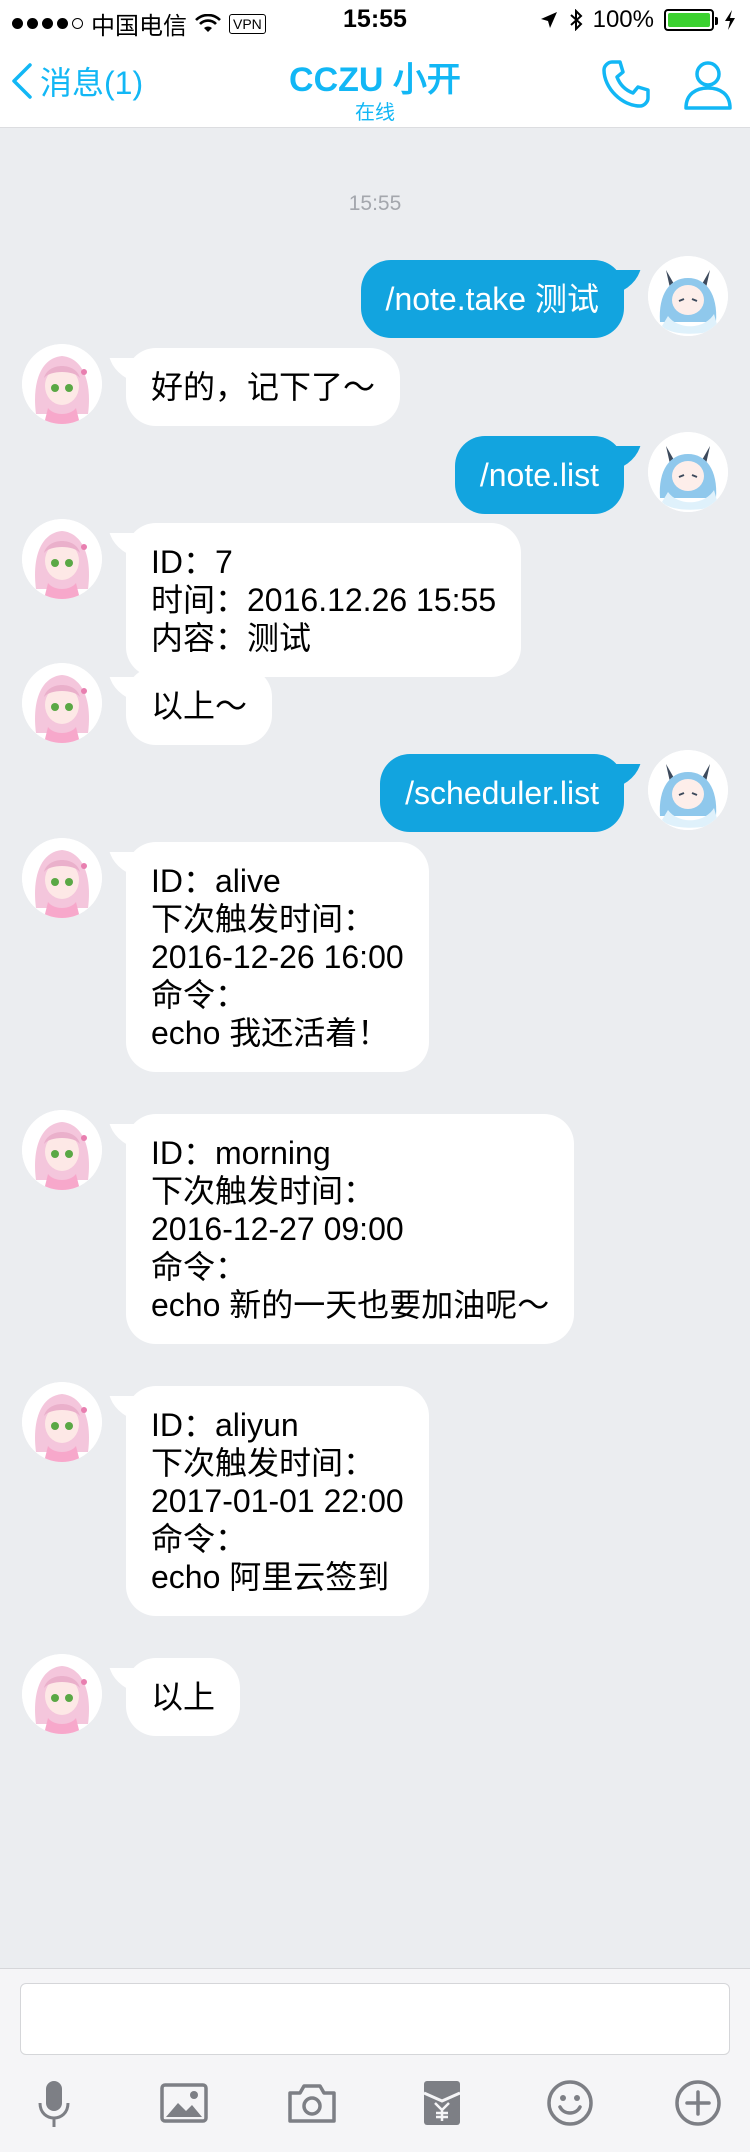  Describe the element at coordinates (183, 1697) in the screenshot. I see `message-bubble: 以上` at that location.